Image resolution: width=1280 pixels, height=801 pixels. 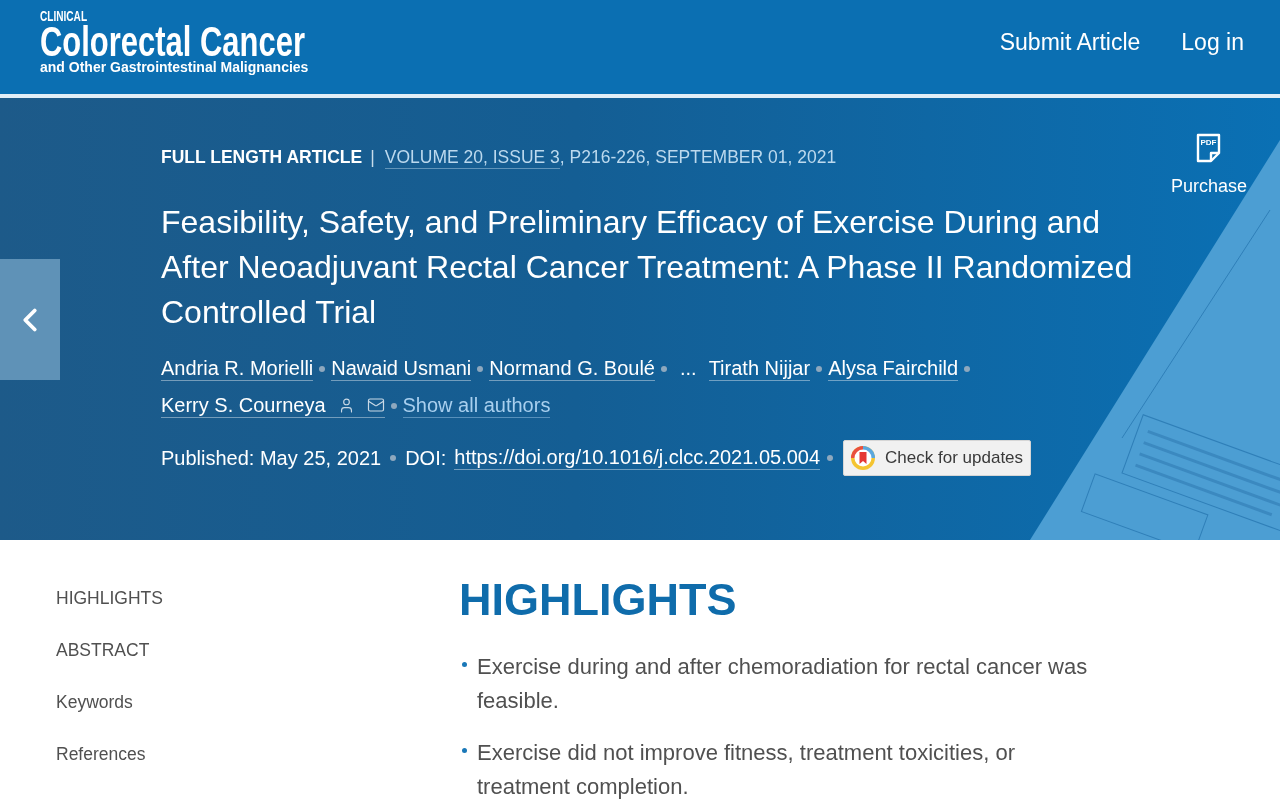 I want to click on outline-link: HIGHLIGHTS, so click(x=109, y=598).